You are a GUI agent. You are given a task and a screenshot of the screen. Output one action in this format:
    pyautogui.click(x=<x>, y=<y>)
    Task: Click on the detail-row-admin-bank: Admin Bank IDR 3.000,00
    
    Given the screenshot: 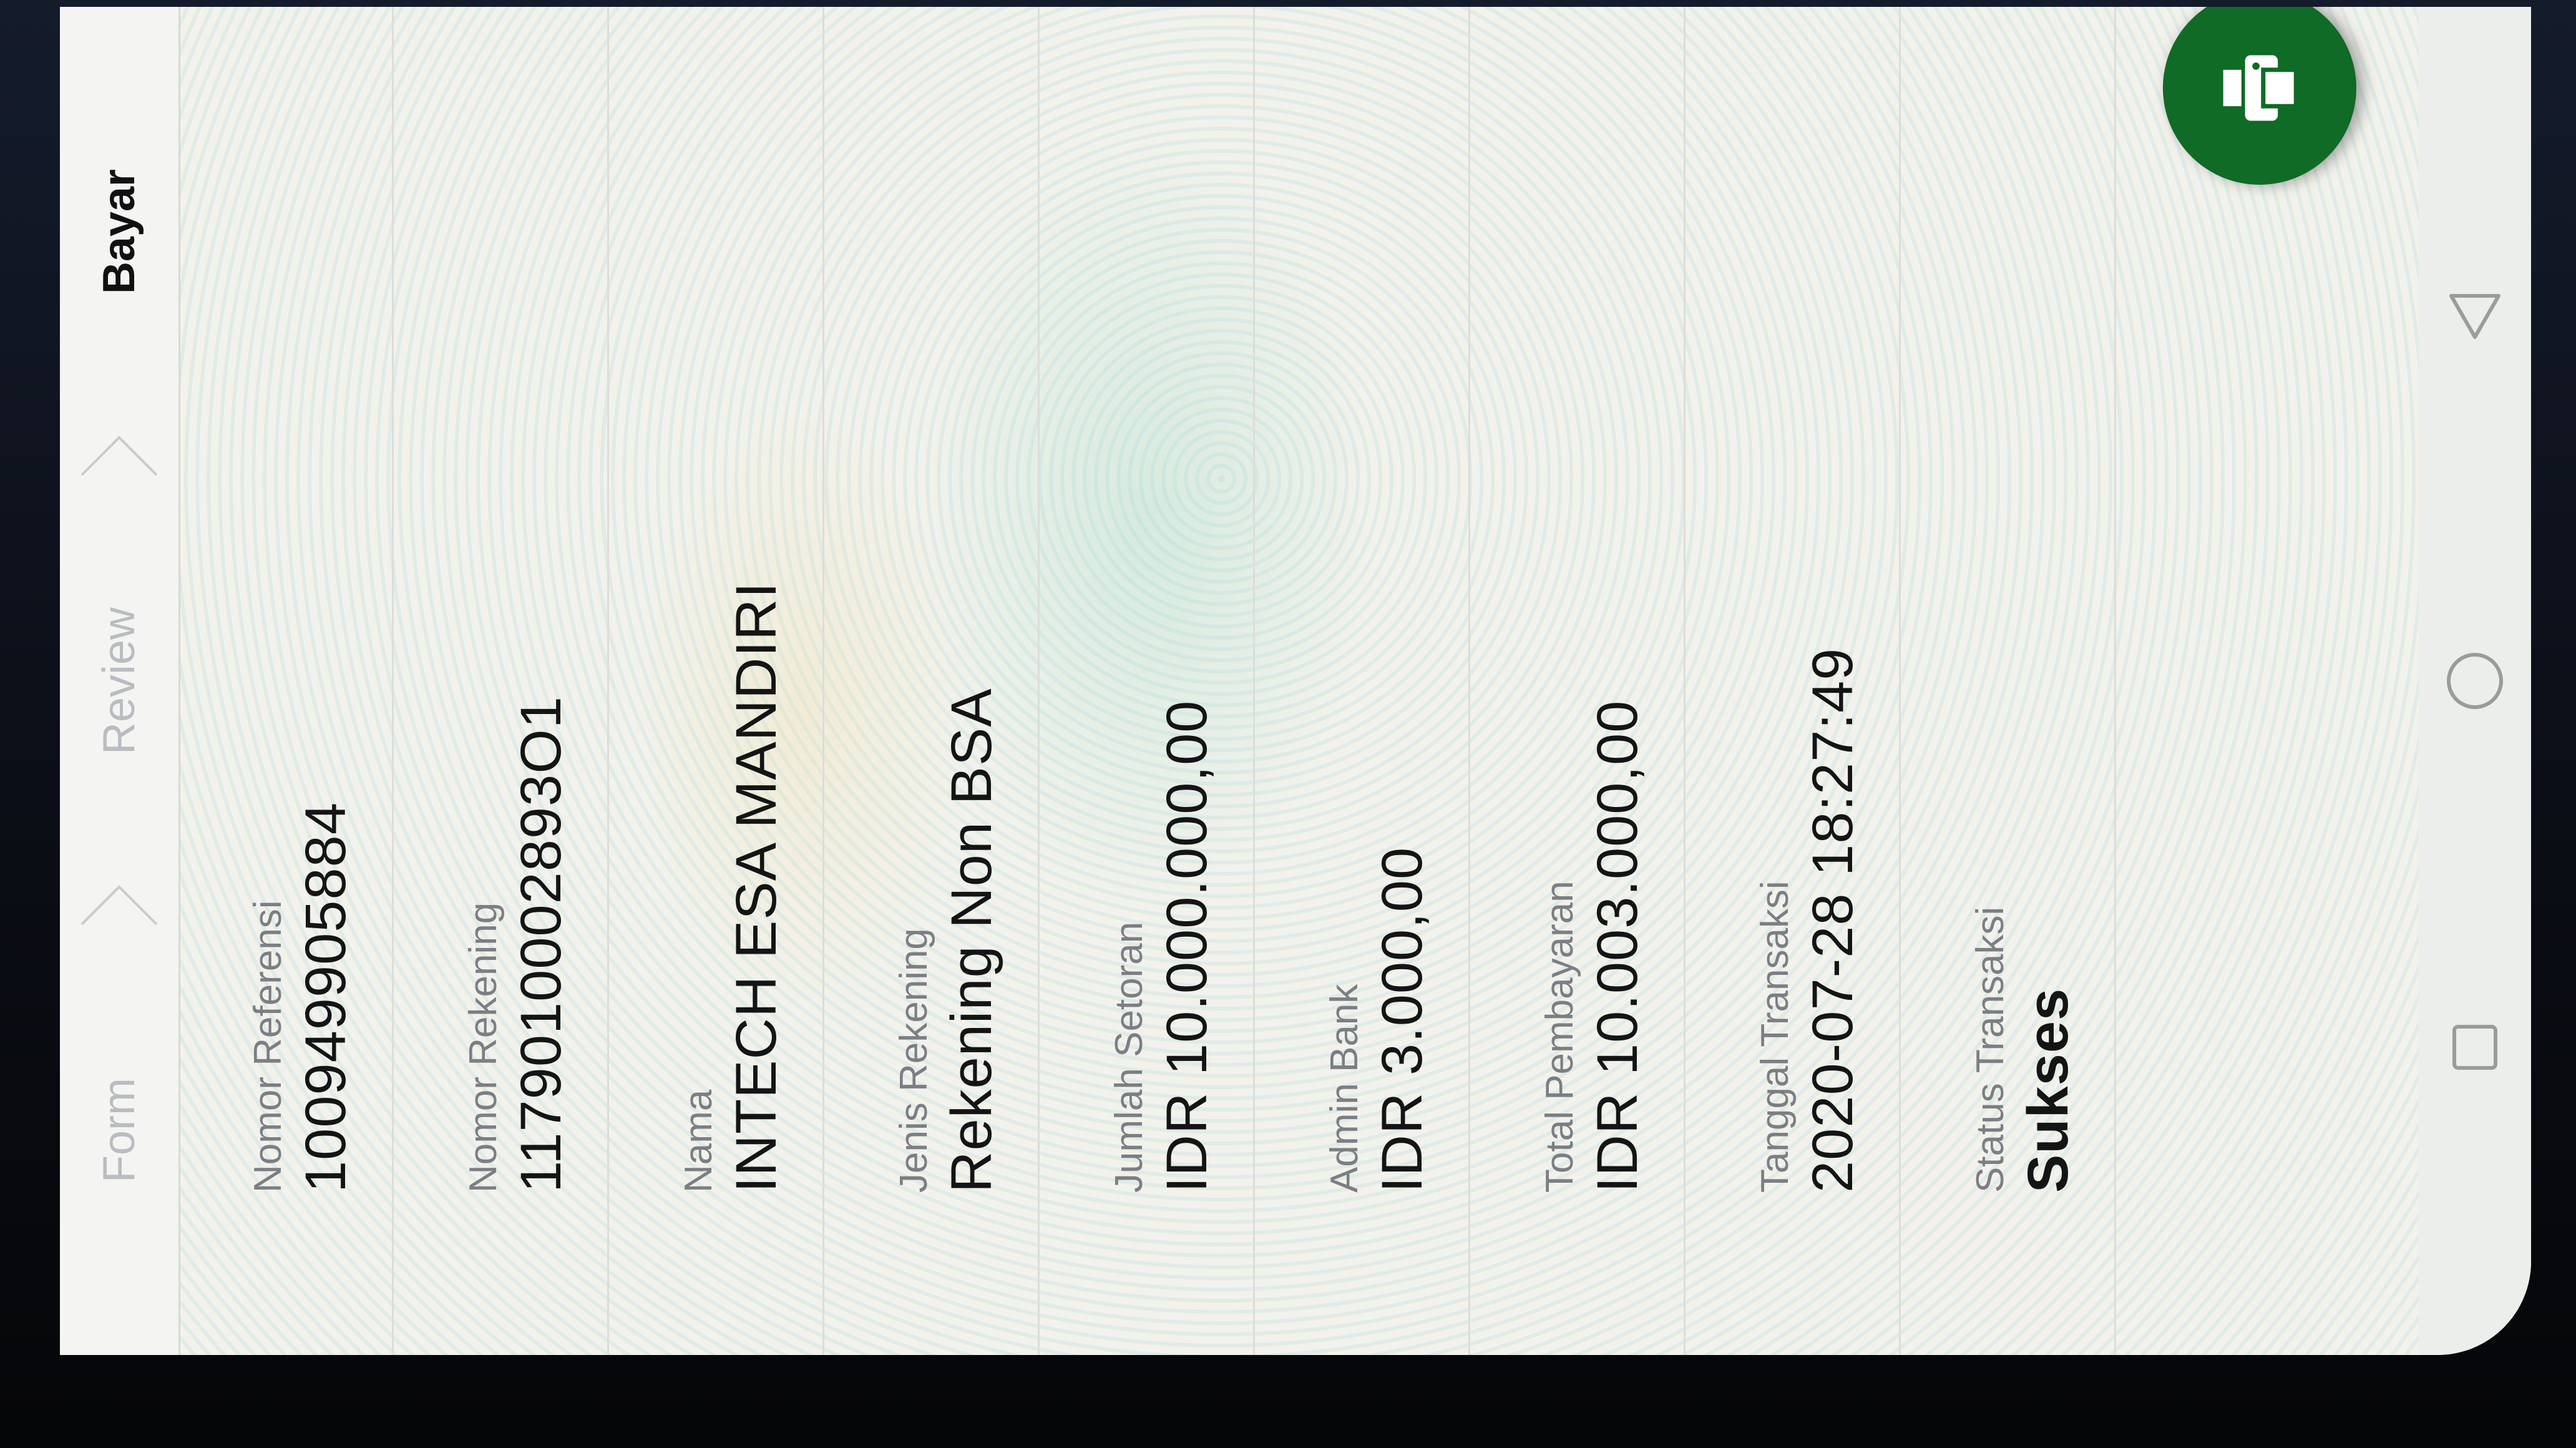 What is the action you would take?
    pyautogui.click(x=1362, y=681)
    